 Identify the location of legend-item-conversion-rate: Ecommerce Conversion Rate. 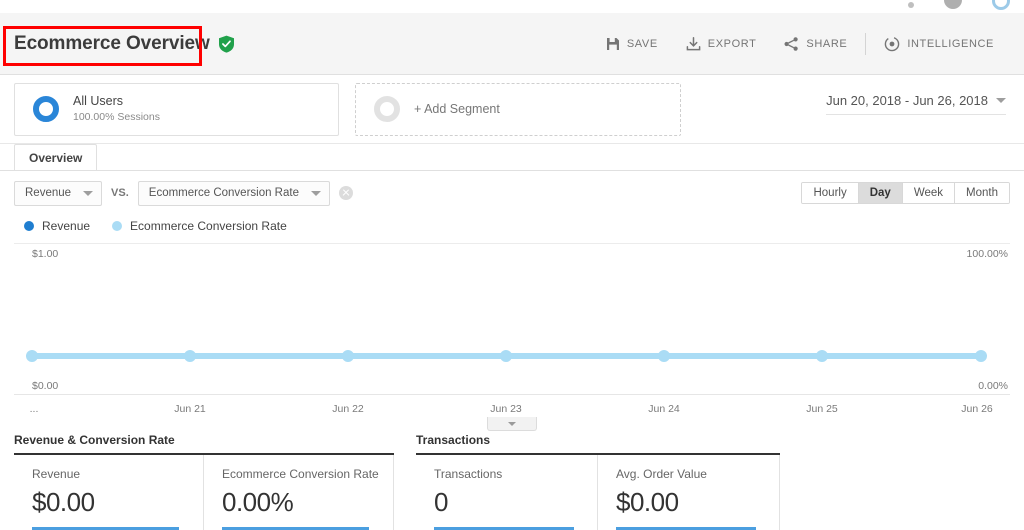
(199, 226).